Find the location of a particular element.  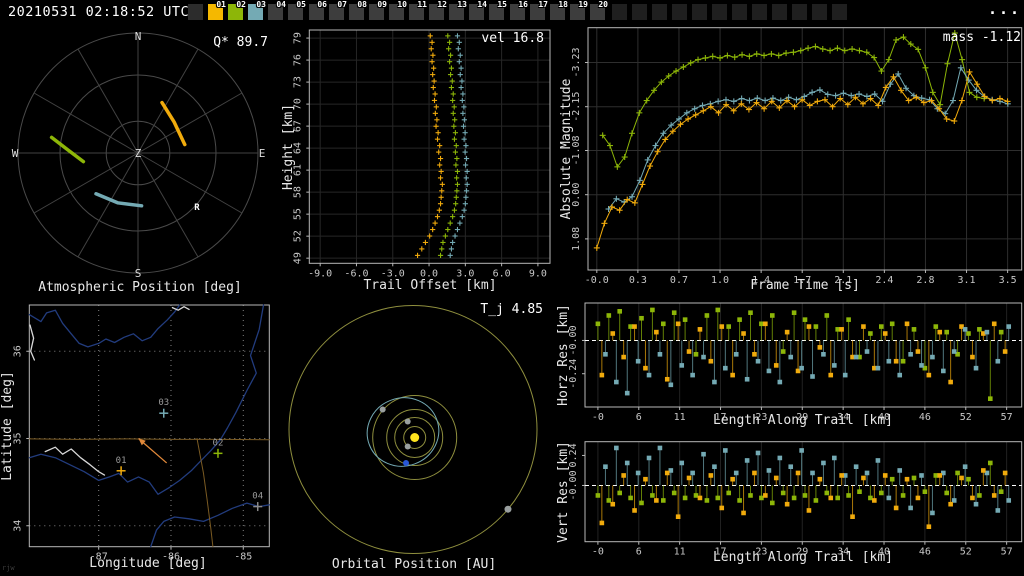

tab-number: 16 is located at coordinates (523, 4).